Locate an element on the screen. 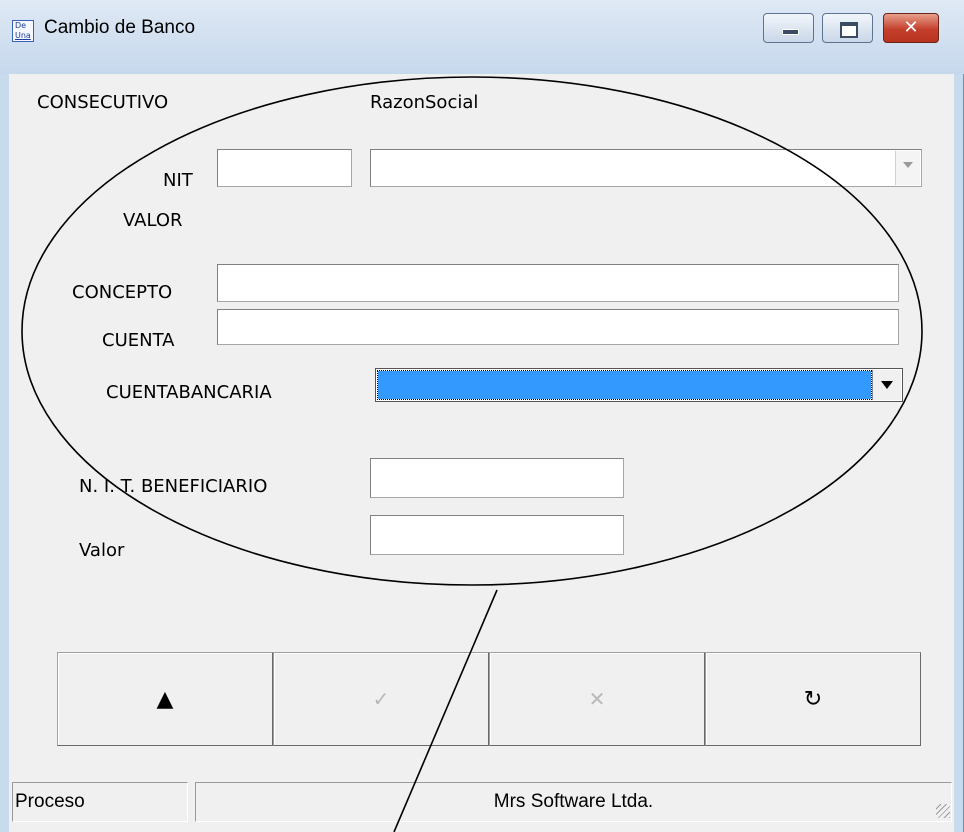 This screenshot has width=964, height=832. concepto-field is located at coordinates (558, 283).